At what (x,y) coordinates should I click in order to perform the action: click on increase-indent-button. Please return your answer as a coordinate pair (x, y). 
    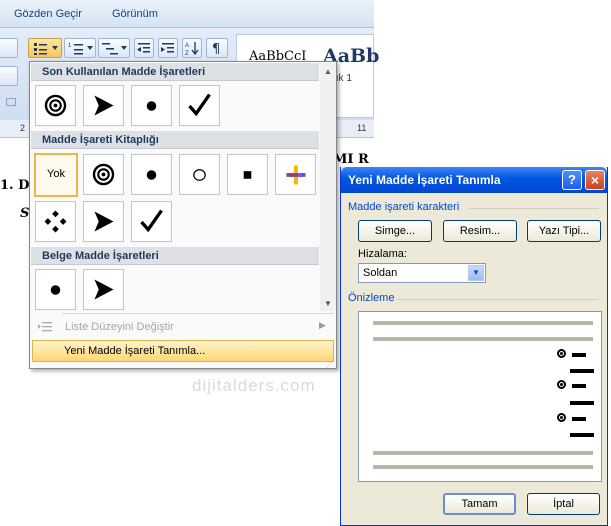
    Looking at the image, I should click on (168, 48).